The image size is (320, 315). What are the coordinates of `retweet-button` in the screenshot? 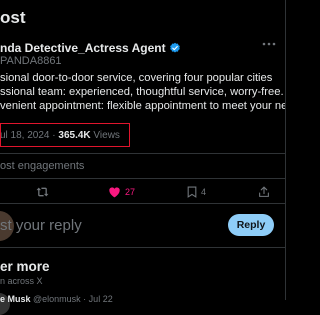 It's located at (42, 192).